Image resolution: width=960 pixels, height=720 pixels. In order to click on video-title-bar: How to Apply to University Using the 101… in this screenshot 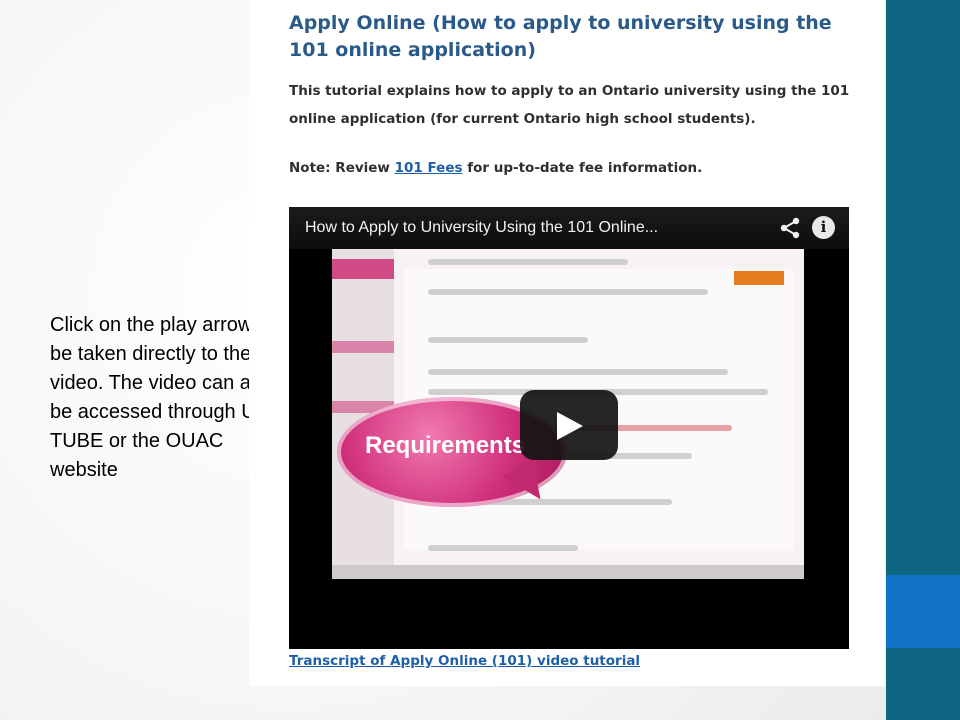, I will do `click(569, 228)`.